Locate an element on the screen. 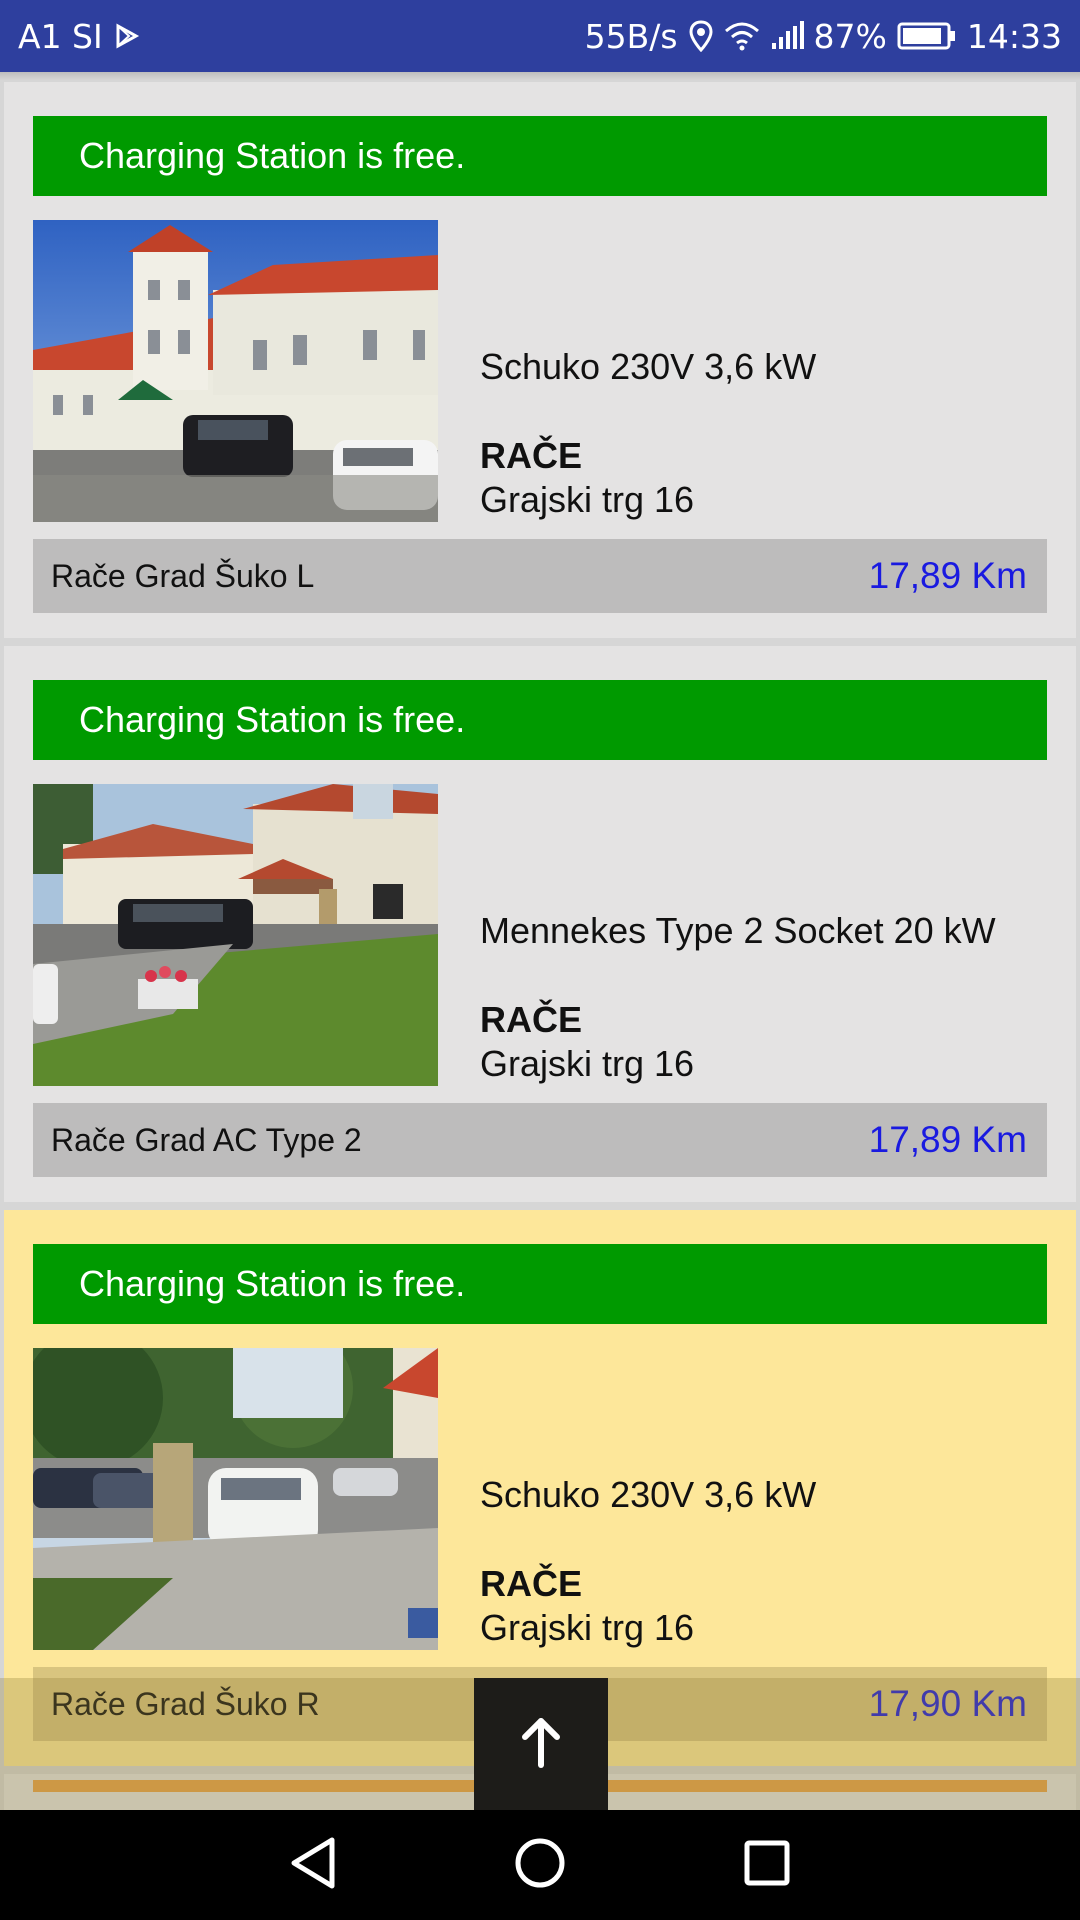  wifi-icon is located at coordinates (742, 36).